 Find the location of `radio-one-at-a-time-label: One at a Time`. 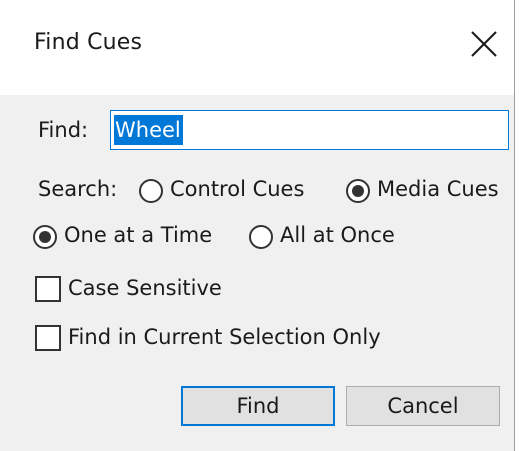

radio-one-at-a-time-label: One at a Time is located at coordinates (138, 235).